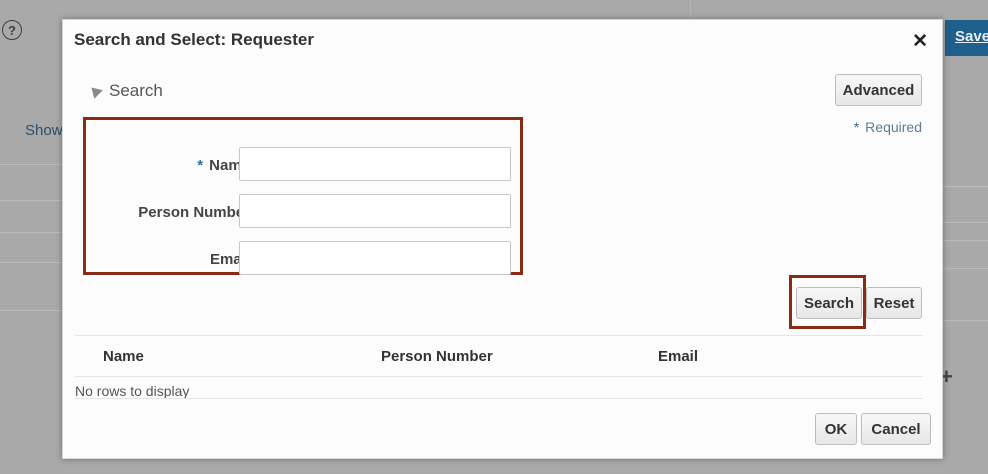 The height and width of the screenshot is (474, 988). I want to click on ok-button-label: OK, so click(836, 429).